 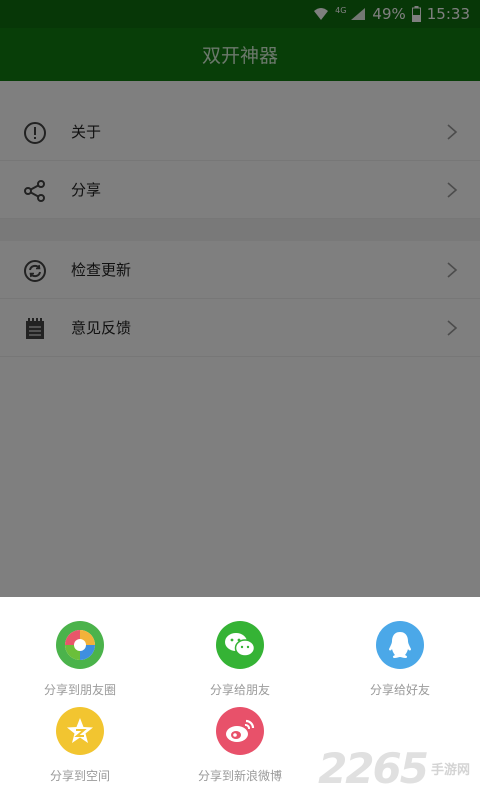 What do you see at coordinates (80, 731) in the screenshot?
I see `qzone-icon` at bounding box center [80, 731].